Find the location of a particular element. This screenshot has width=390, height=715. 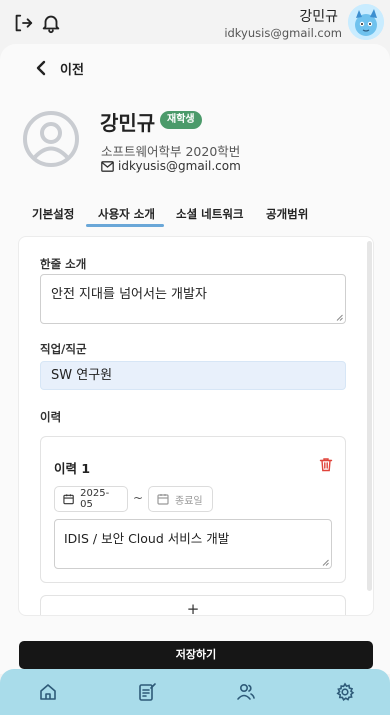

user-email: idkyusis@gmail.com is located at coordinates (283, 33).